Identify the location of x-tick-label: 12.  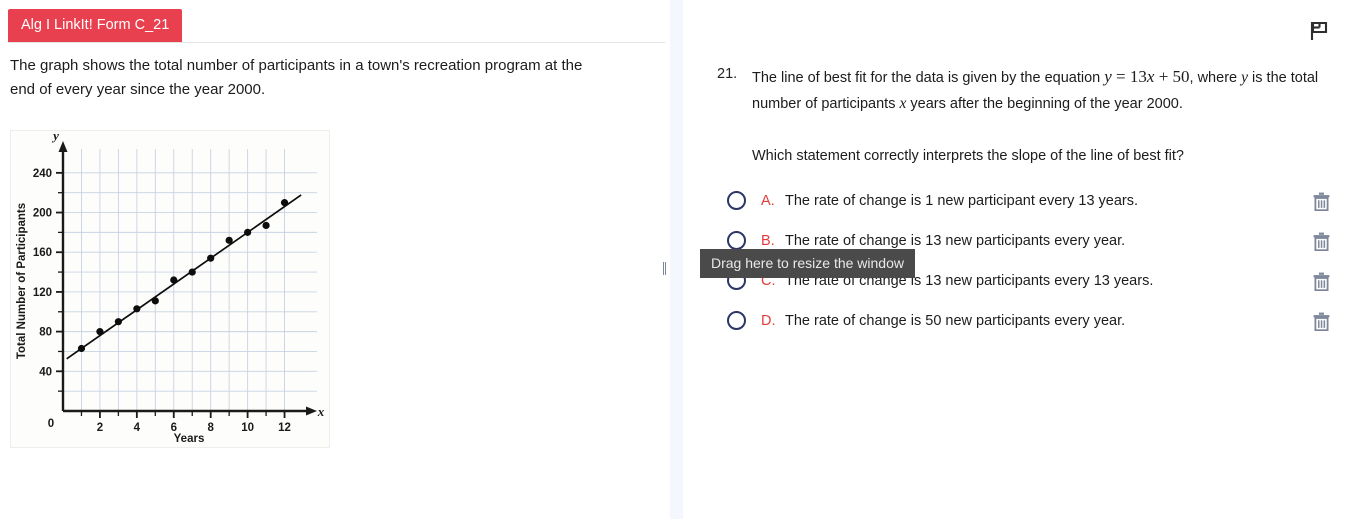
(284, 428).